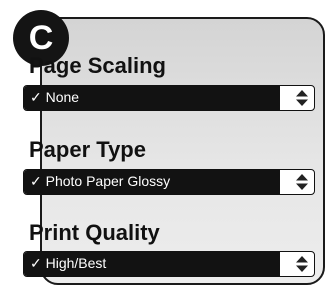  I want to click on page-scaling-popup: ✓ None, so click(169, 98).